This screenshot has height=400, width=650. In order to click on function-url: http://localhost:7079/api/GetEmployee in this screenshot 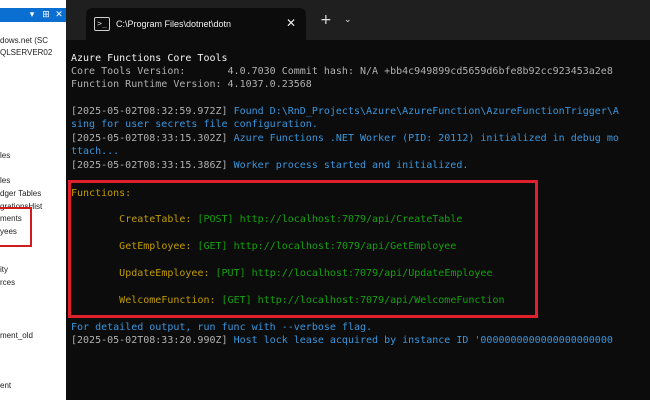, I will do `click(345, 246)`.